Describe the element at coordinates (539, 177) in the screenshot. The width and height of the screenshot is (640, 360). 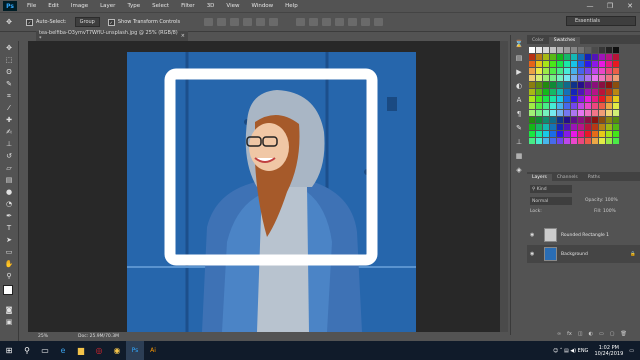
I see `tab-layers: Layers` at that location.